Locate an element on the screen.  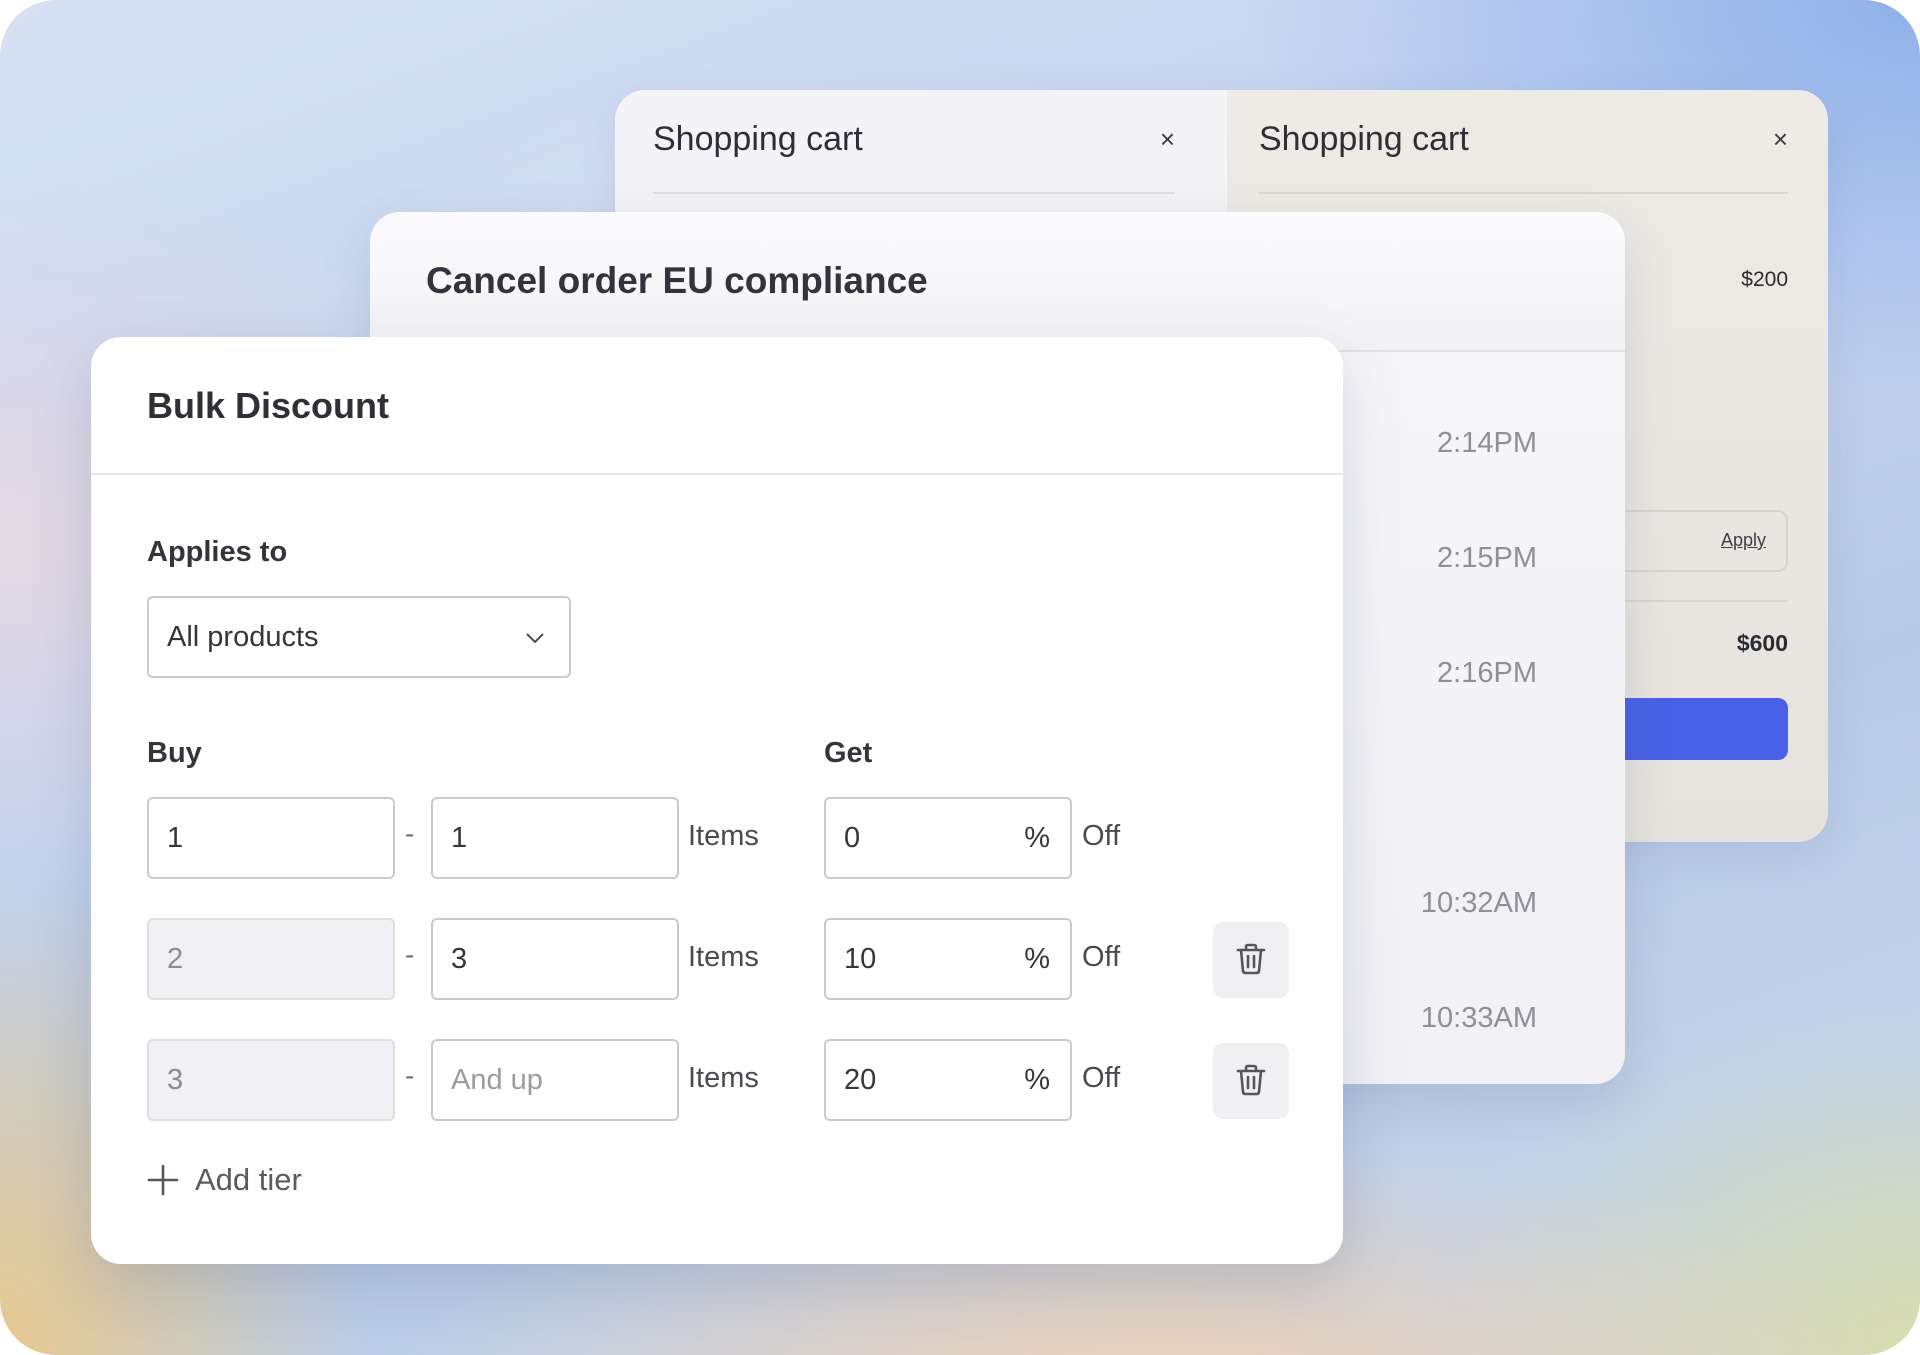
tier-to-input: 3 is located at coordinates (555, 959).